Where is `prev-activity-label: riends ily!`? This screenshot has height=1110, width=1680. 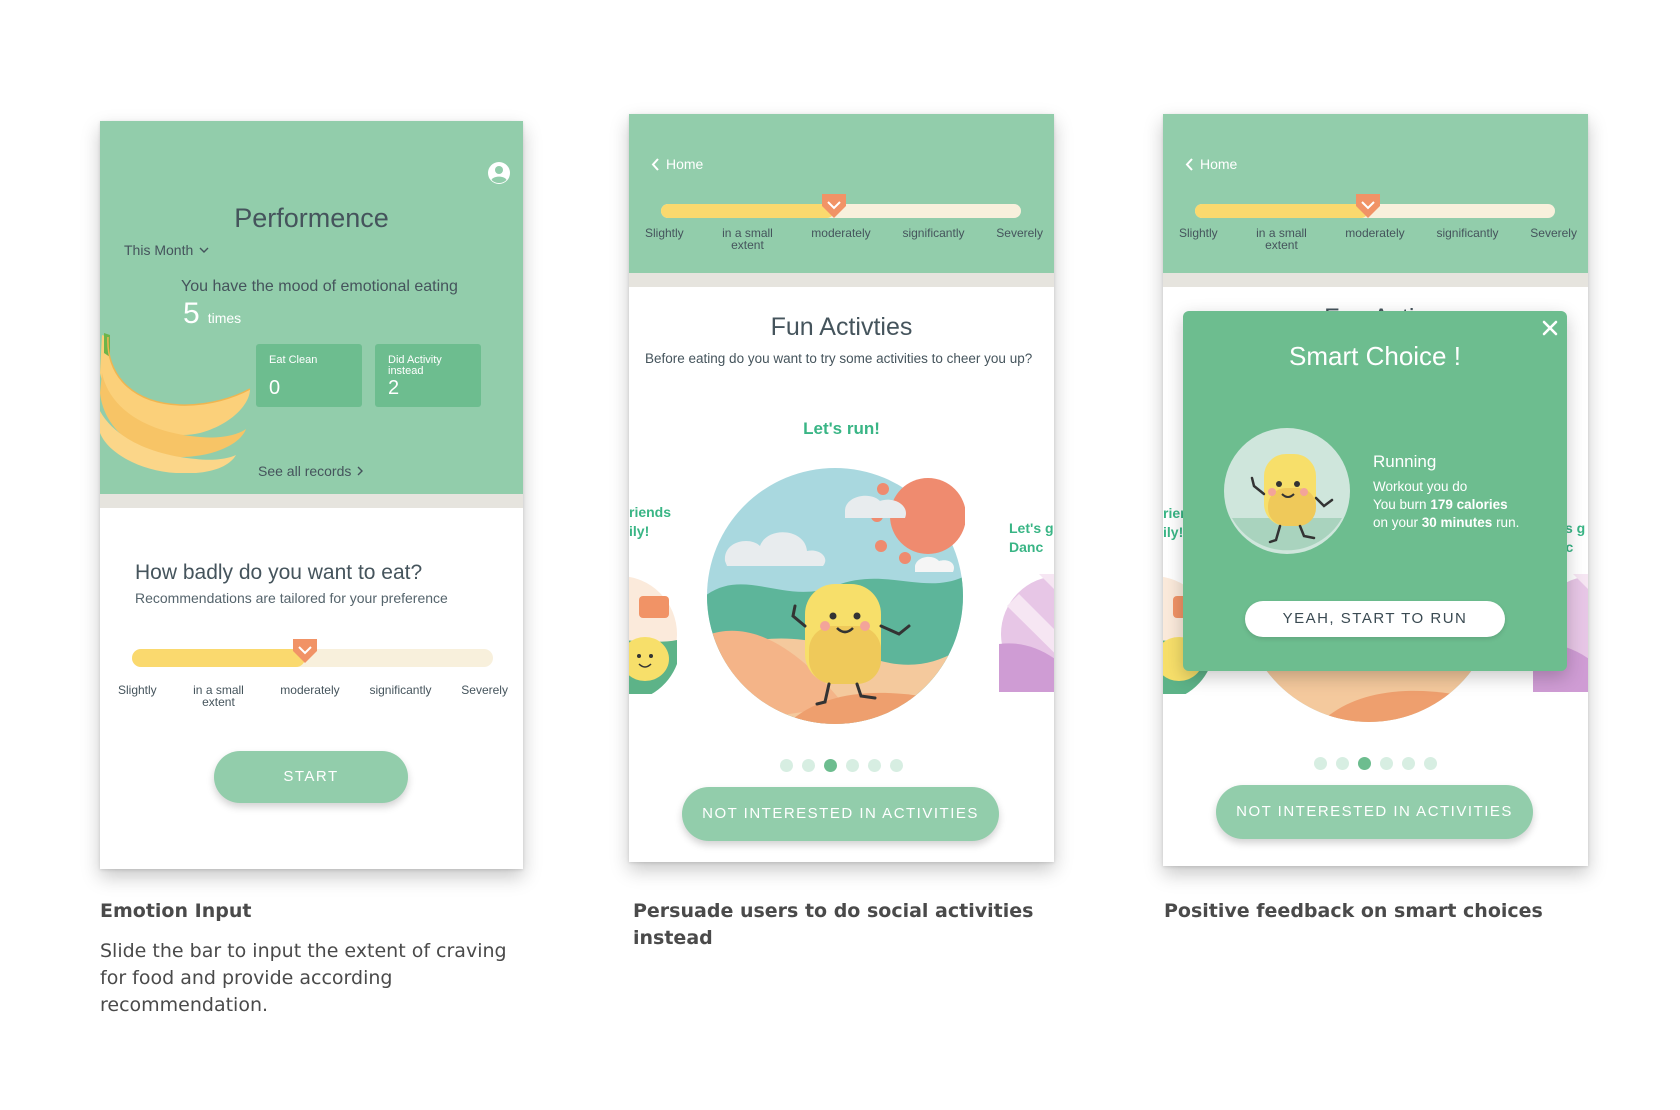
prev-activity-label: riends ily! is located at coordinates (650, 522).